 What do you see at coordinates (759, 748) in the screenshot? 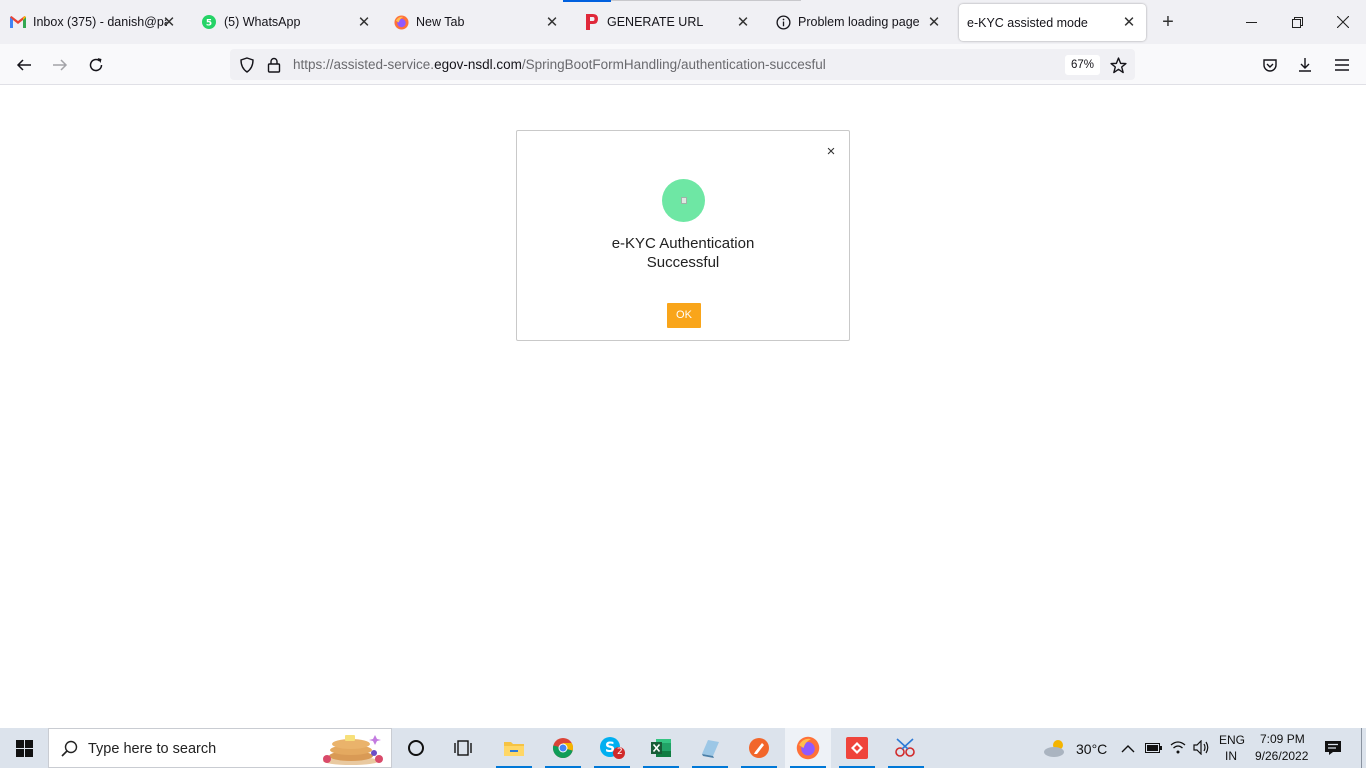
I see `pen-app-icon` at bounding box center [759, 748].